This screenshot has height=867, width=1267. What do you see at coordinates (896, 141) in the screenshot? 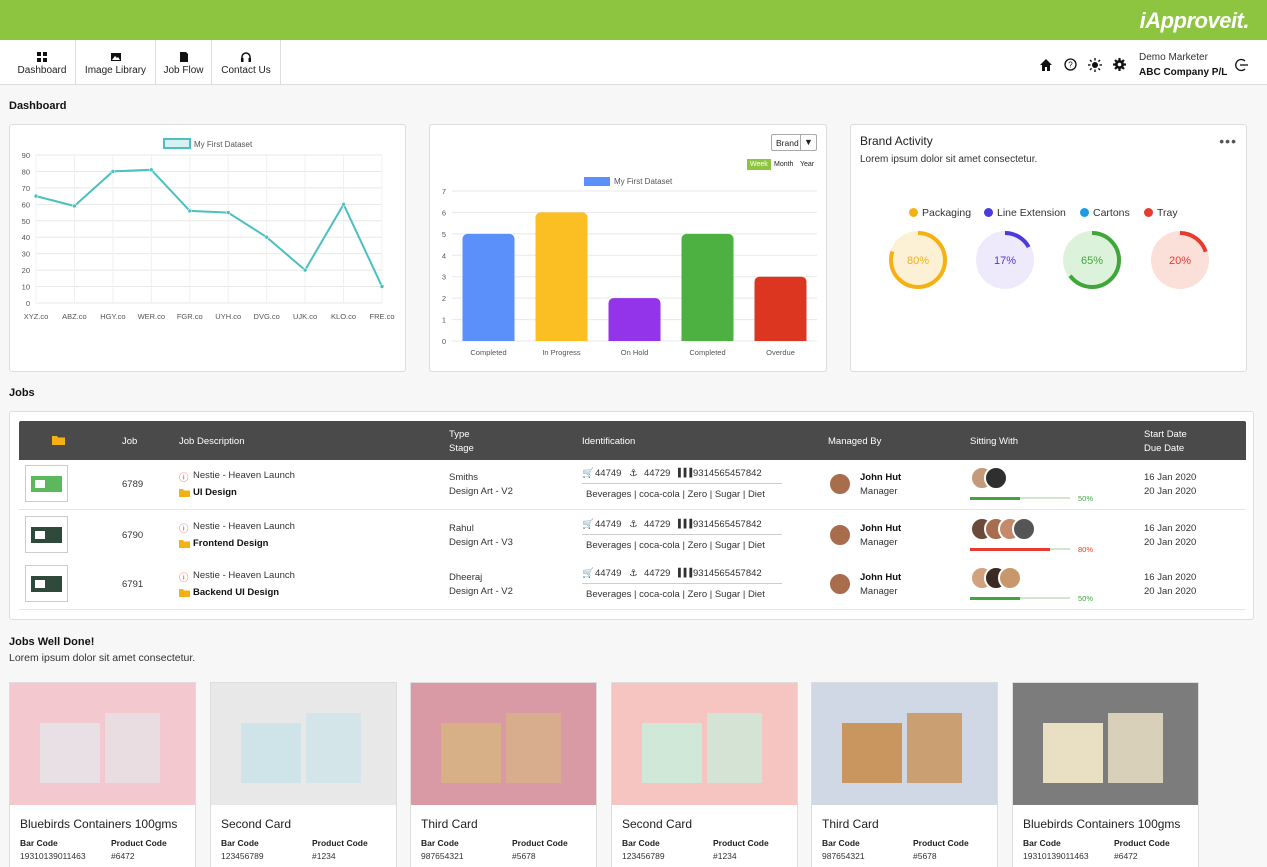
I see `brand-activity-title: Brand Activity` at bounding box center [896, 141].